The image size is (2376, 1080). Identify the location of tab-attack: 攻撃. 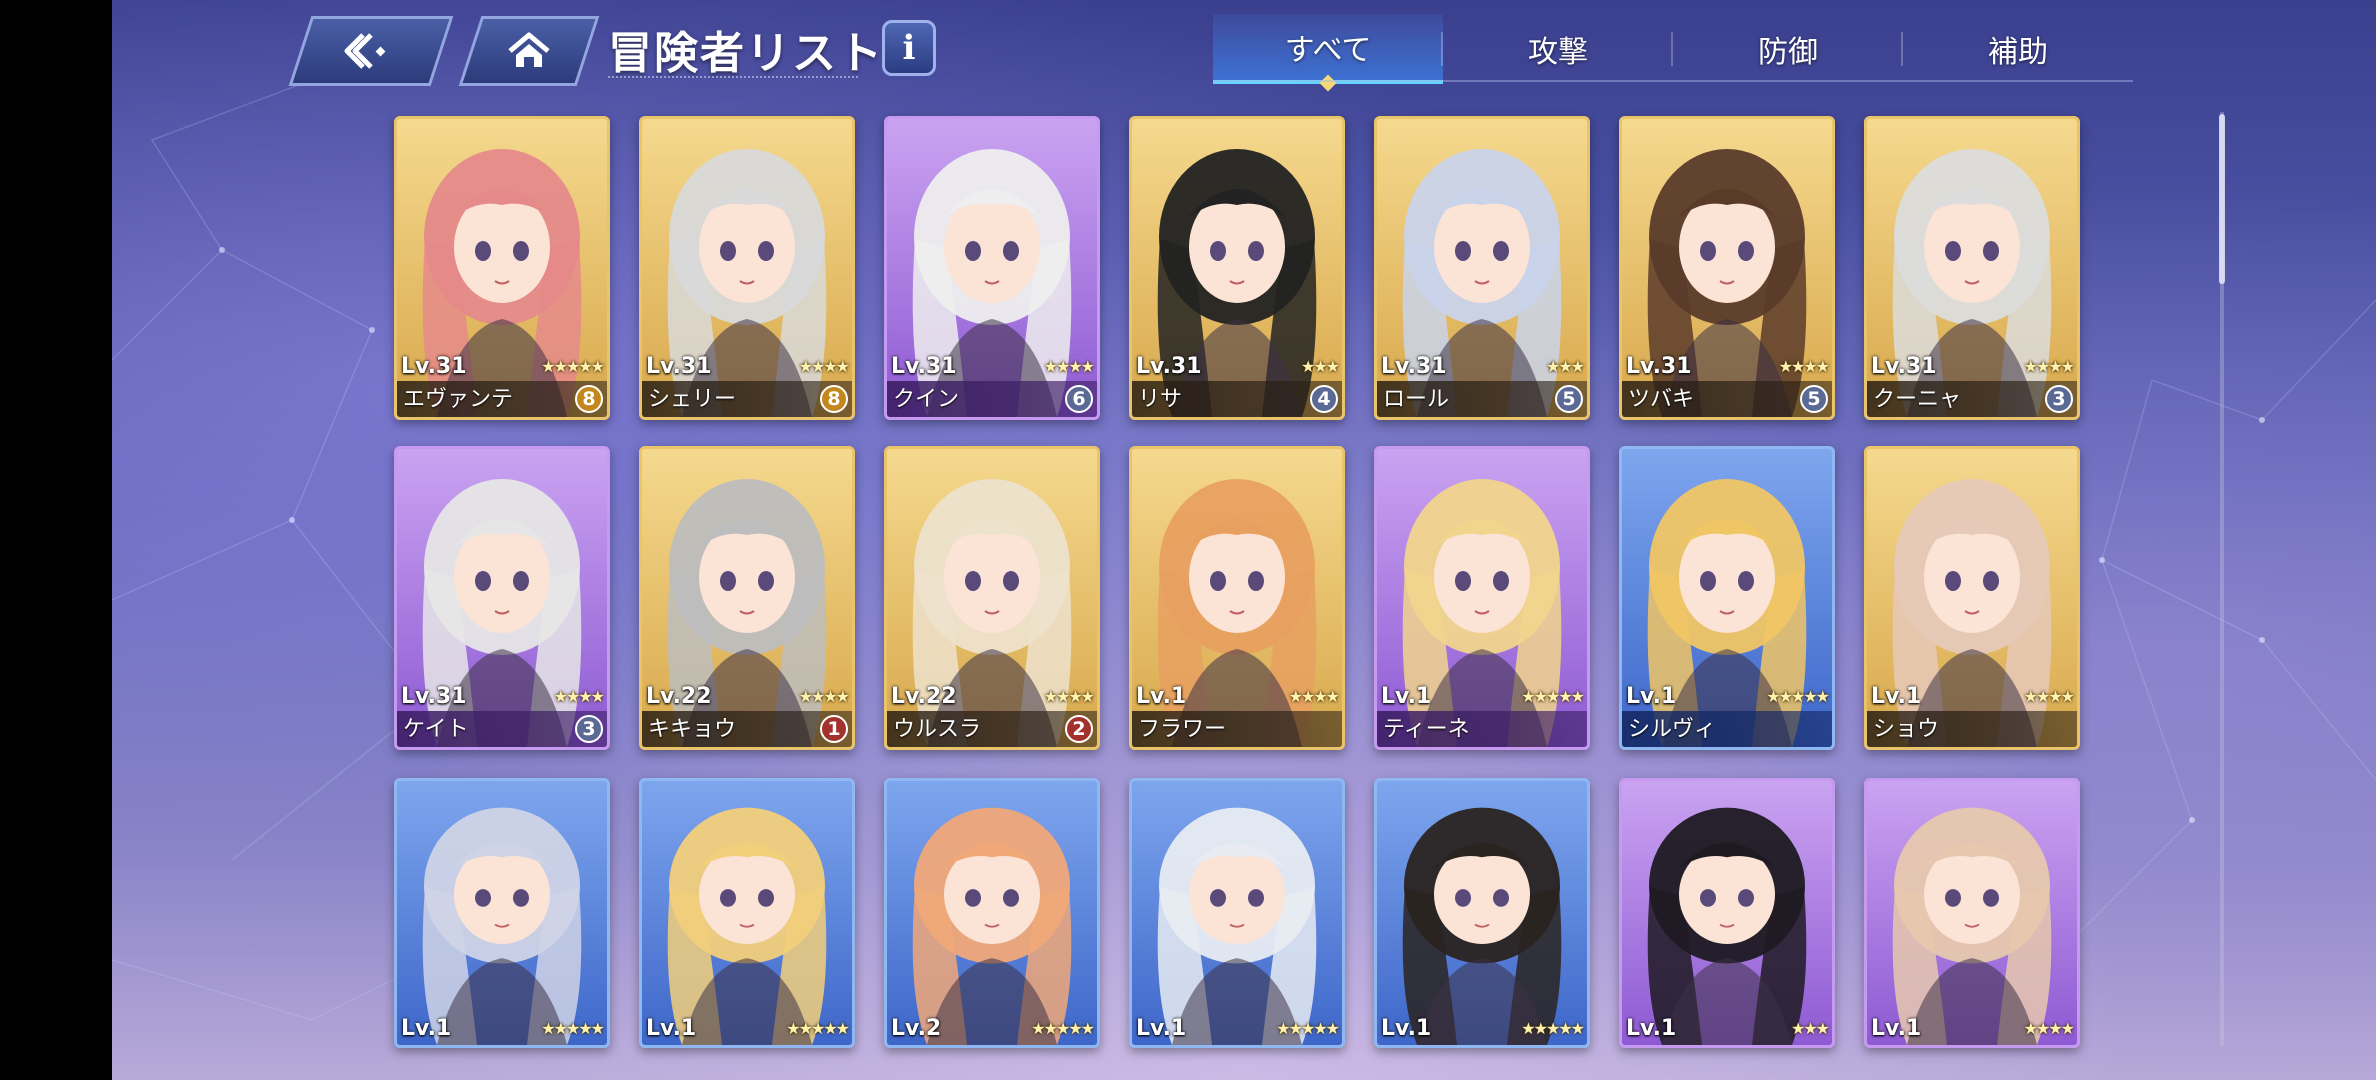
(1558, 49).